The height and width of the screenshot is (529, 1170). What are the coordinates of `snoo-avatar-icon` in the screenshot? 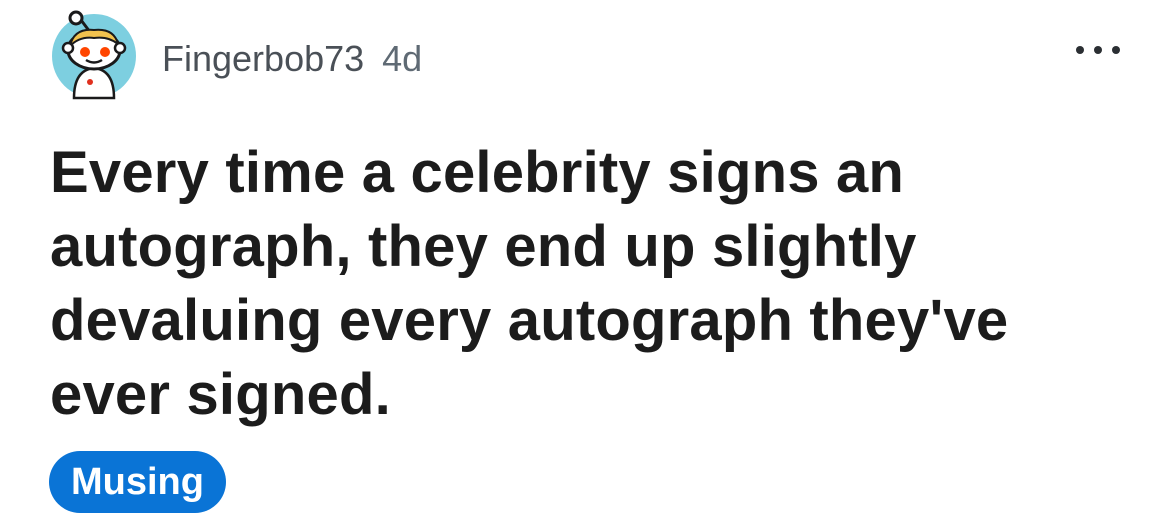 It's located at (94, 56).